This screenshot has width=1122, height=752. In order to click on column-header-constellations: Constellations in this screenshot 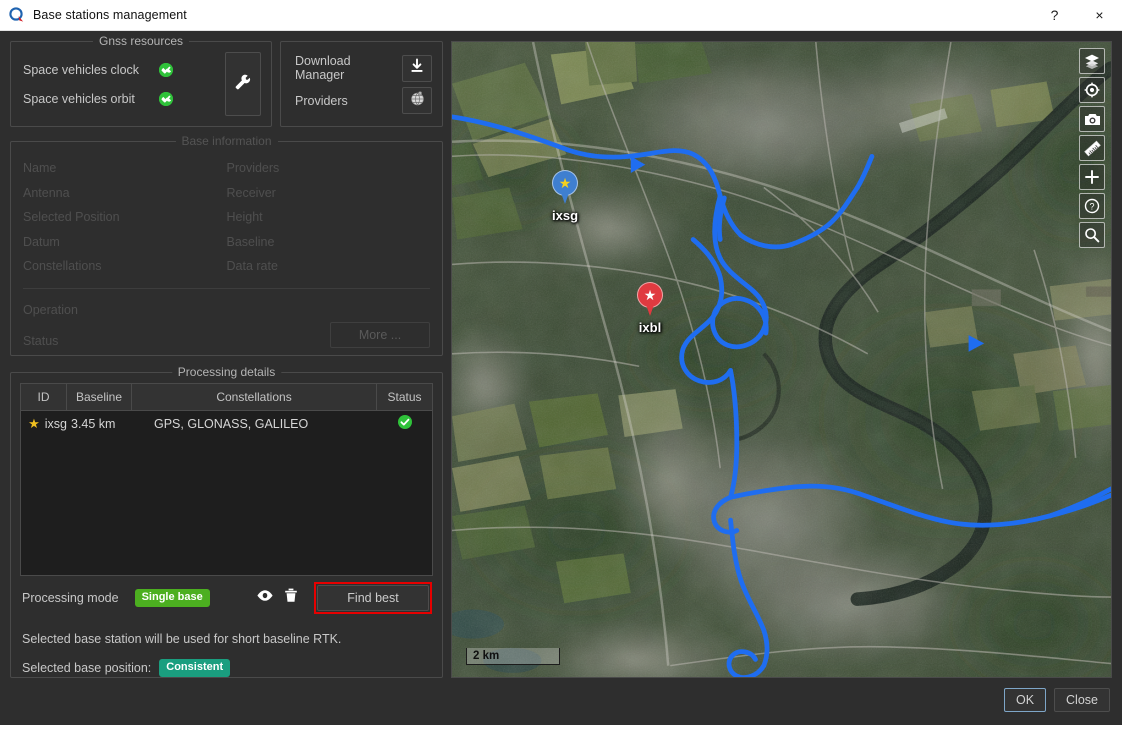, I will do `click(254, 397)`.